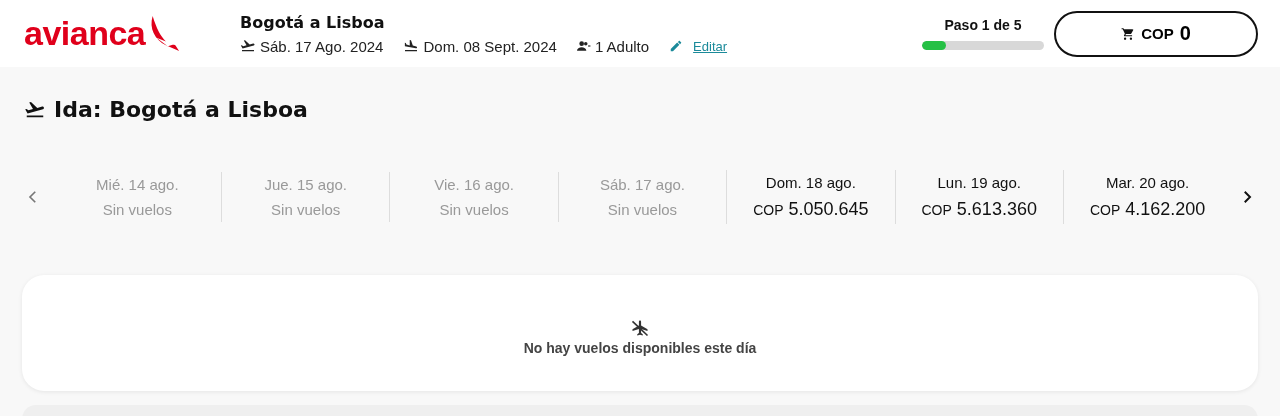 This screenshot has height=416, width=1280. What do you see at coordinates (642, 197) in the screenshot?
I see `date-option: Sáb. 17 ago. Sin vuelos` at bounding box center [642, 197].